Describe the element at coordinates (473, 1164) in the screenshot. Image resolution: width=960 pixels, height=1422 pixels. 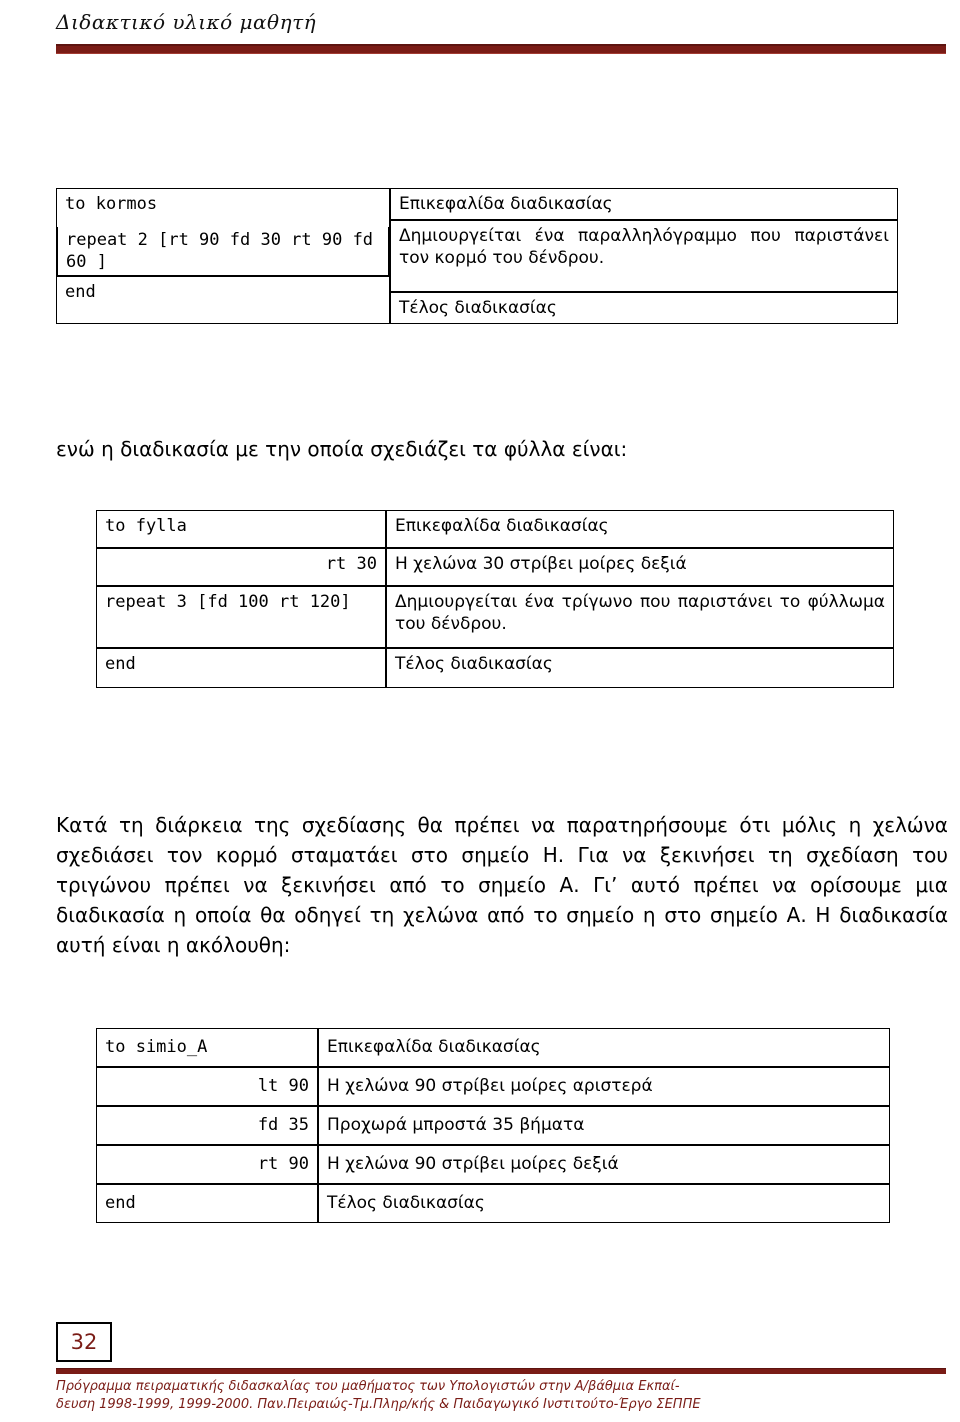
I see `comment-text: Η χελώνα 90 στρίβει μοίρες δεξιά` at that location.